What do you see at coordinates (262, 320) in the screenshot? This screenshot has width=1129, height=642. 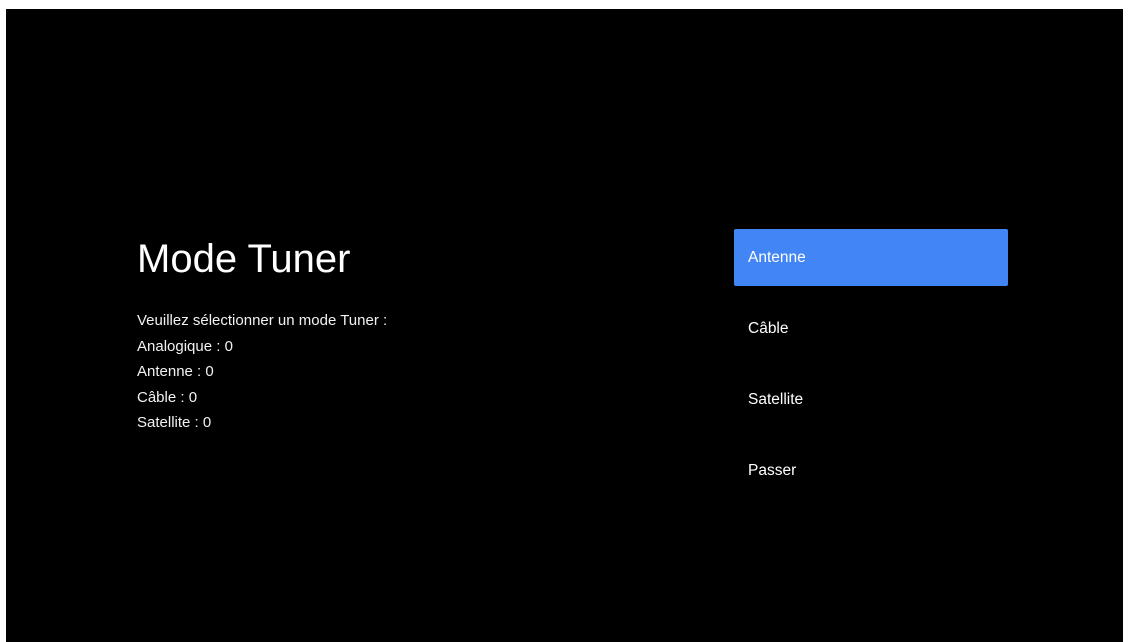 I see `description-prompt: Veuillez sélectionner un mode Tuner :` at bounding box center [262, 320].